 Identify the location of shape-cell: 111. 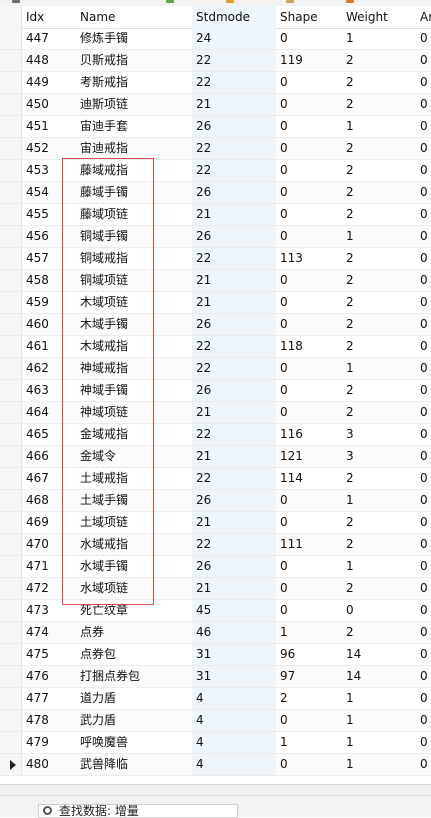
(309, 544).